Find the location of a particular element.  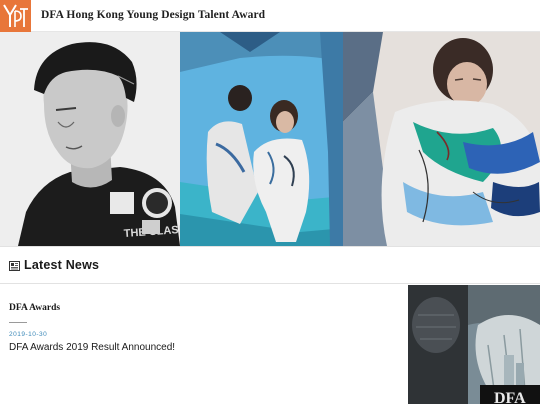

latest-news-heading: Latest News is located at coordinates (62, 265).